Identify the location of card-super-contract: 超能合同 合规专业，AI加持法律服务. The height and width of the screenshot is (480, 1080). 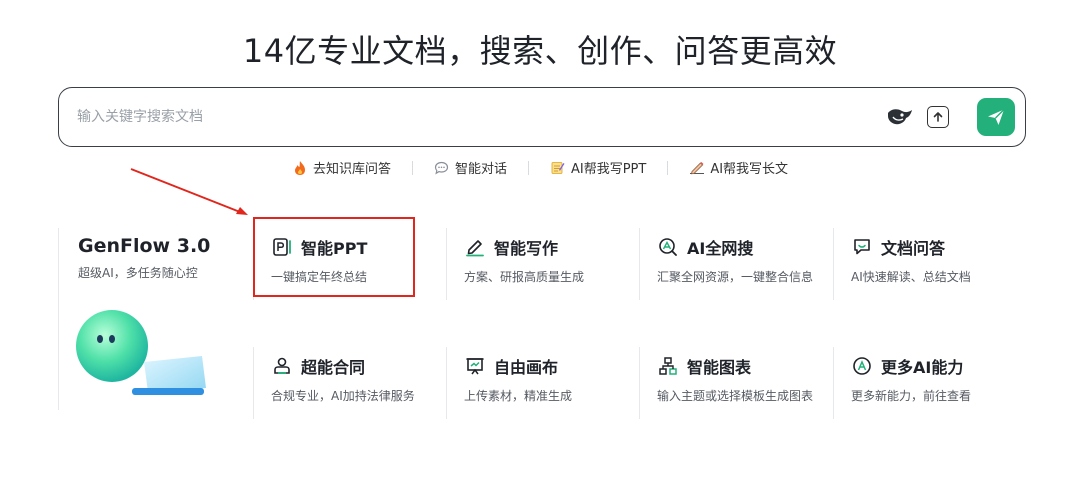
(348, 383).